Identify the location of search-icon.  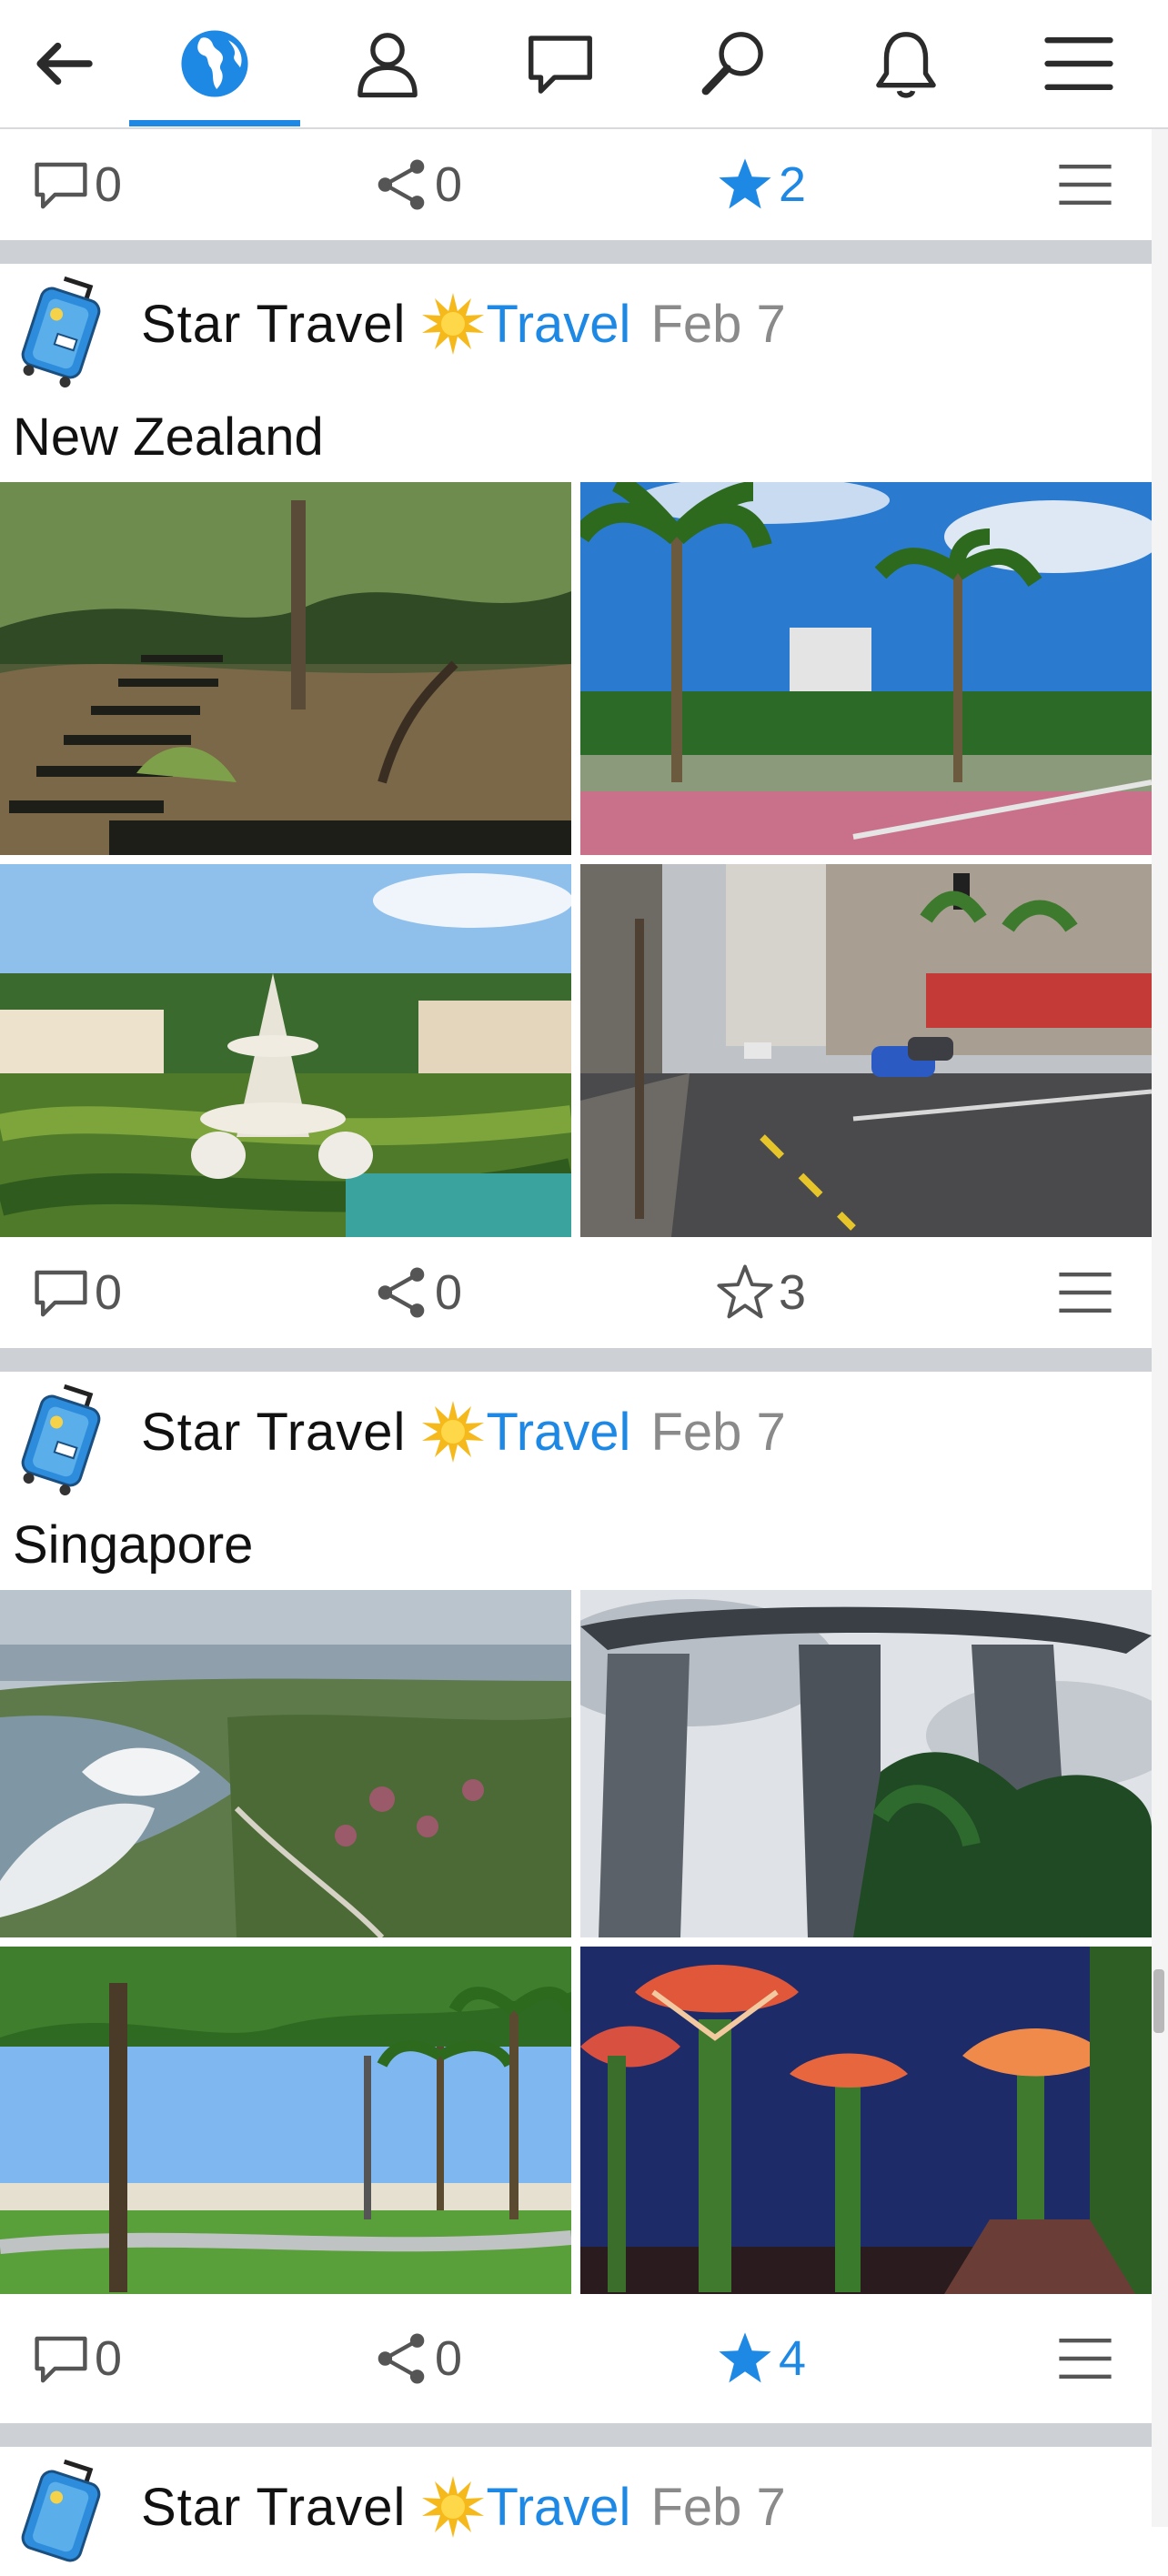
(732, 64).